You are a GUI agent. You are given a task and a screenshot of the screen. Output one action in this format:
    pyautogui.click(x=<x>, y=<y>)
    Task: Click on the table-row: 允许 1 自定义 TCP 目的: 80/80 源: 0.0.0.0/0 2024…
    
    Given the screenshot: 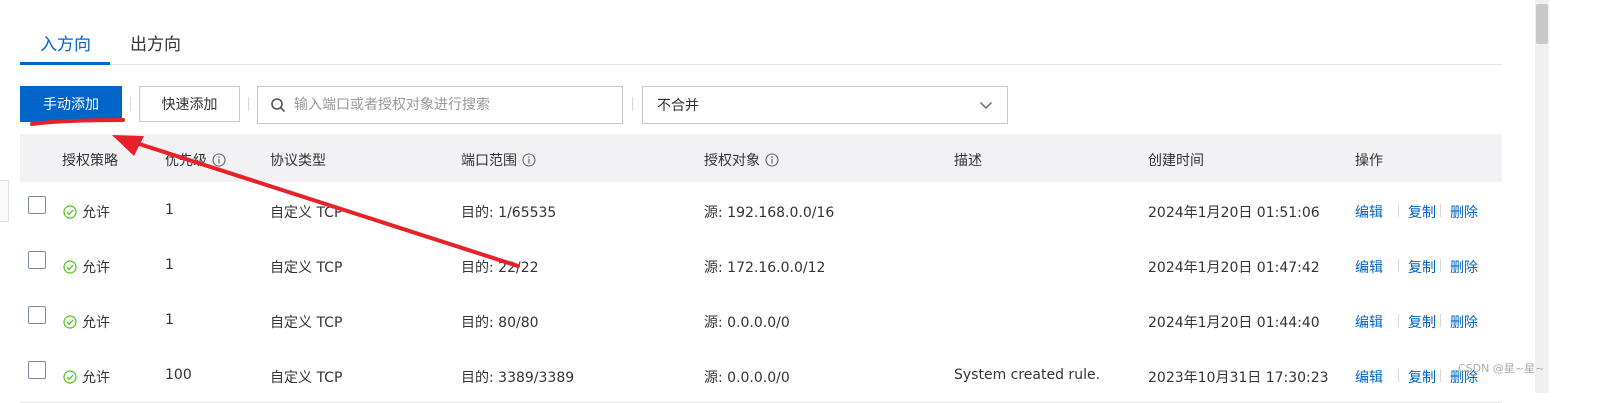 What is the action you would take?
    pyautogui.click(x=761, y=320)
    